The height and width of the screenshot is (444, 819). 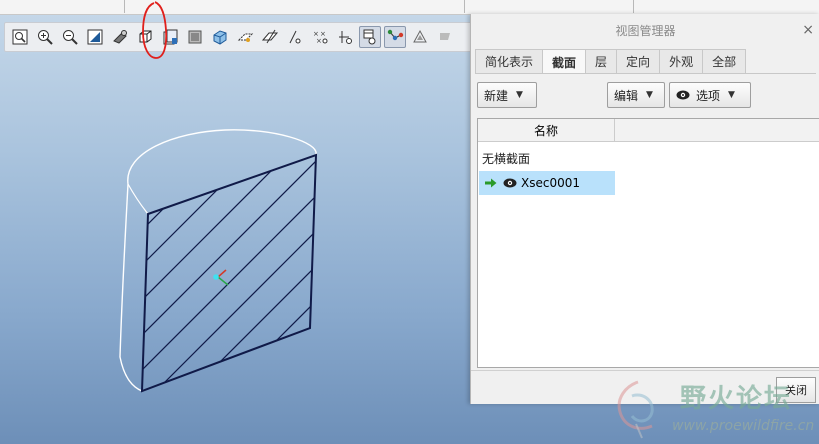 I want to click on options-button-label: 选项, so click(x=708, y=95).